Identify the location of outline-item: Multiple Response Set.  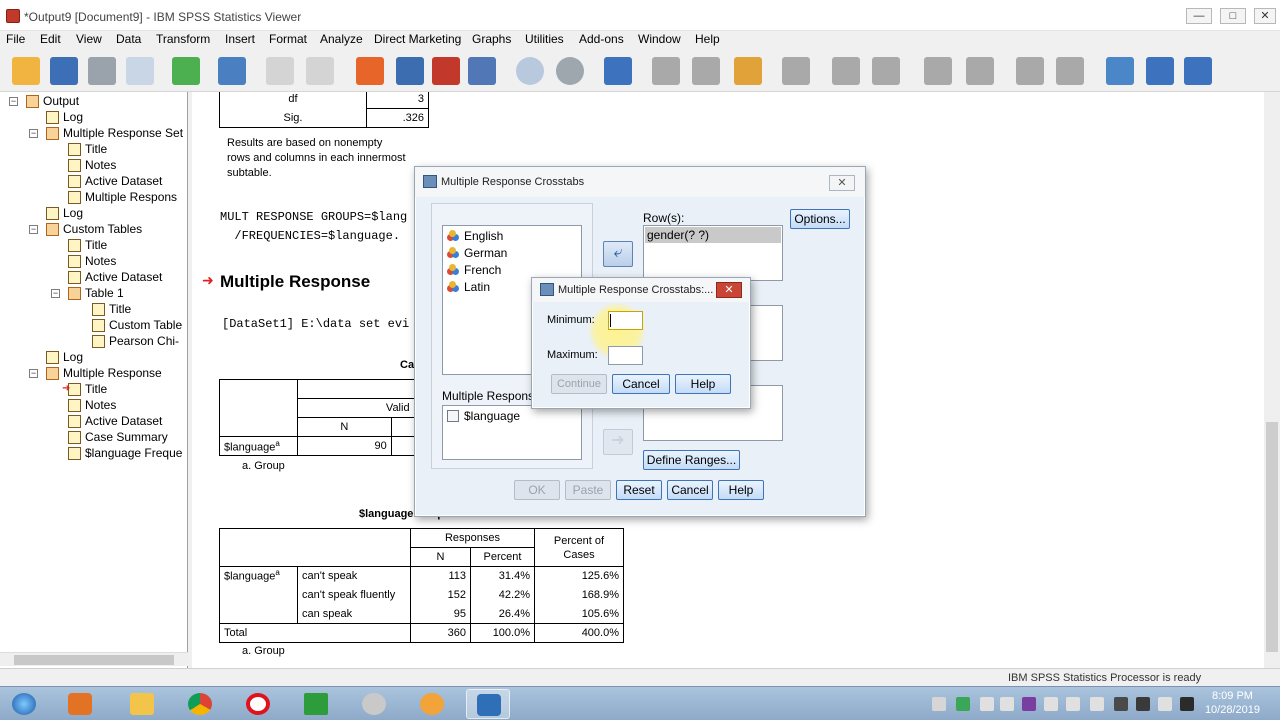
(123, 133).